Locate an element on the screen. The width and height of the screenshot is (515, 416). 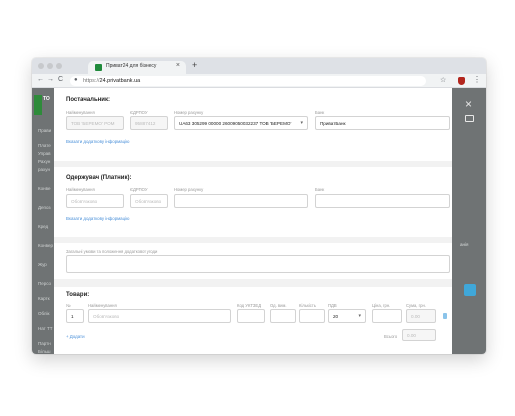
browser-menu-icon: ⋮ is located at coordinates (477, 79).